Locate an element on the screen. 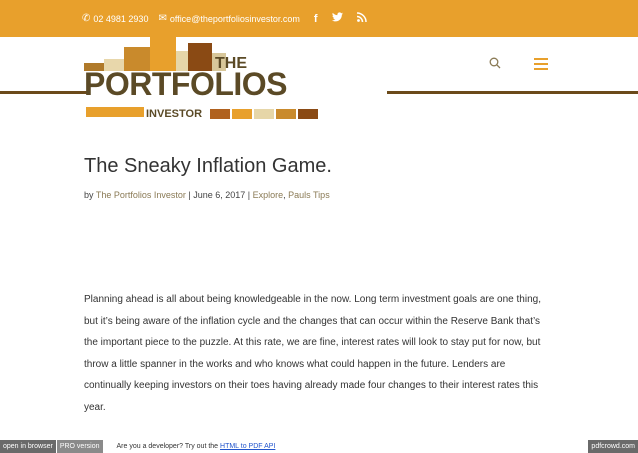  category-link-pauls-tips: Pauls Tips is located at coordinates (309, 195).